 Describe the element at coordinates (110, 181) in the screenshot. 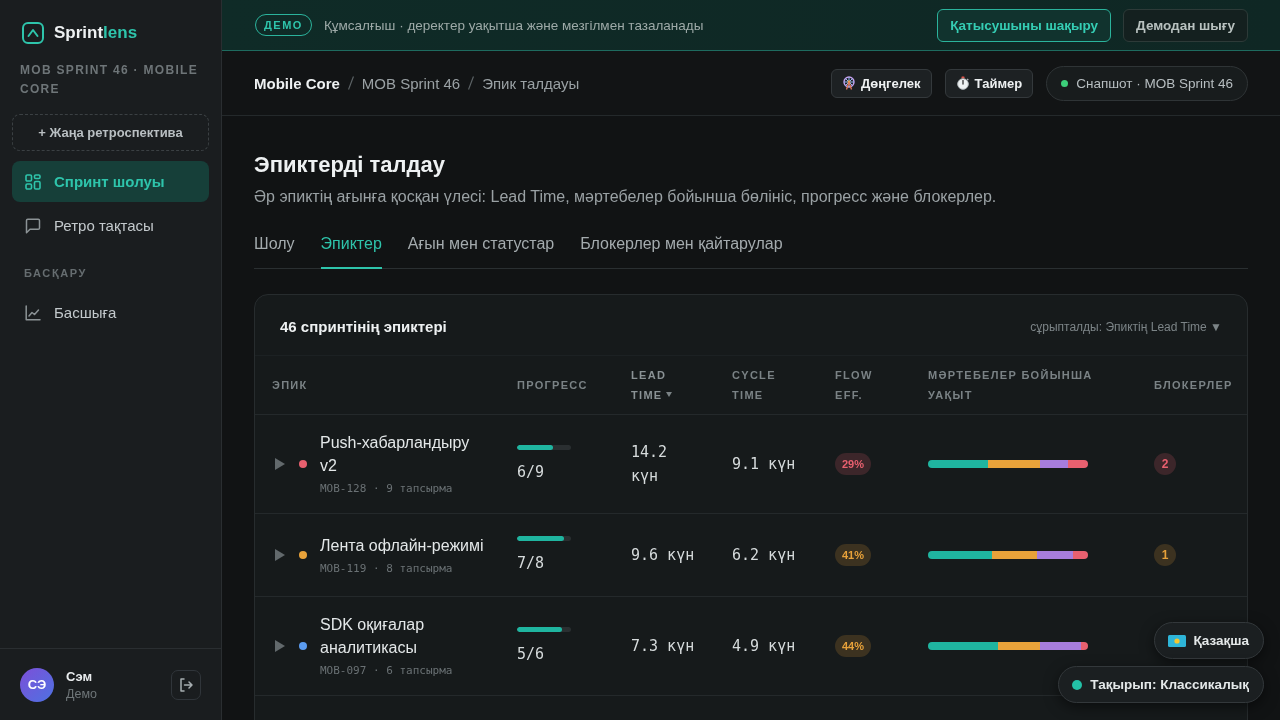

I see `nav-item: Спринт шолуы` at that location.